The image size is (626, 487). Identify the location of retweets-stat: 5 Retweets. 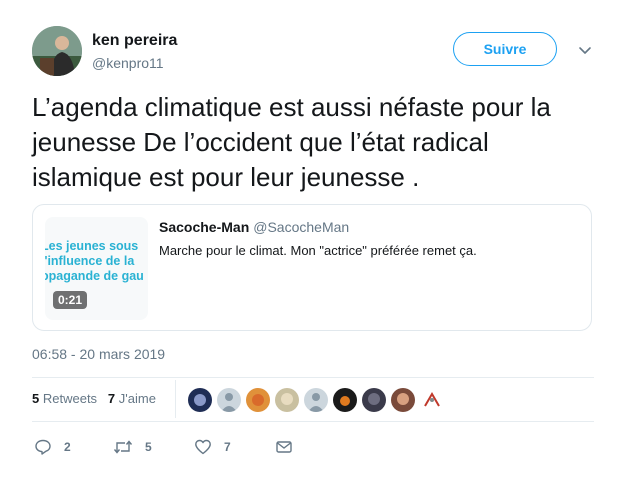
(64, 398).